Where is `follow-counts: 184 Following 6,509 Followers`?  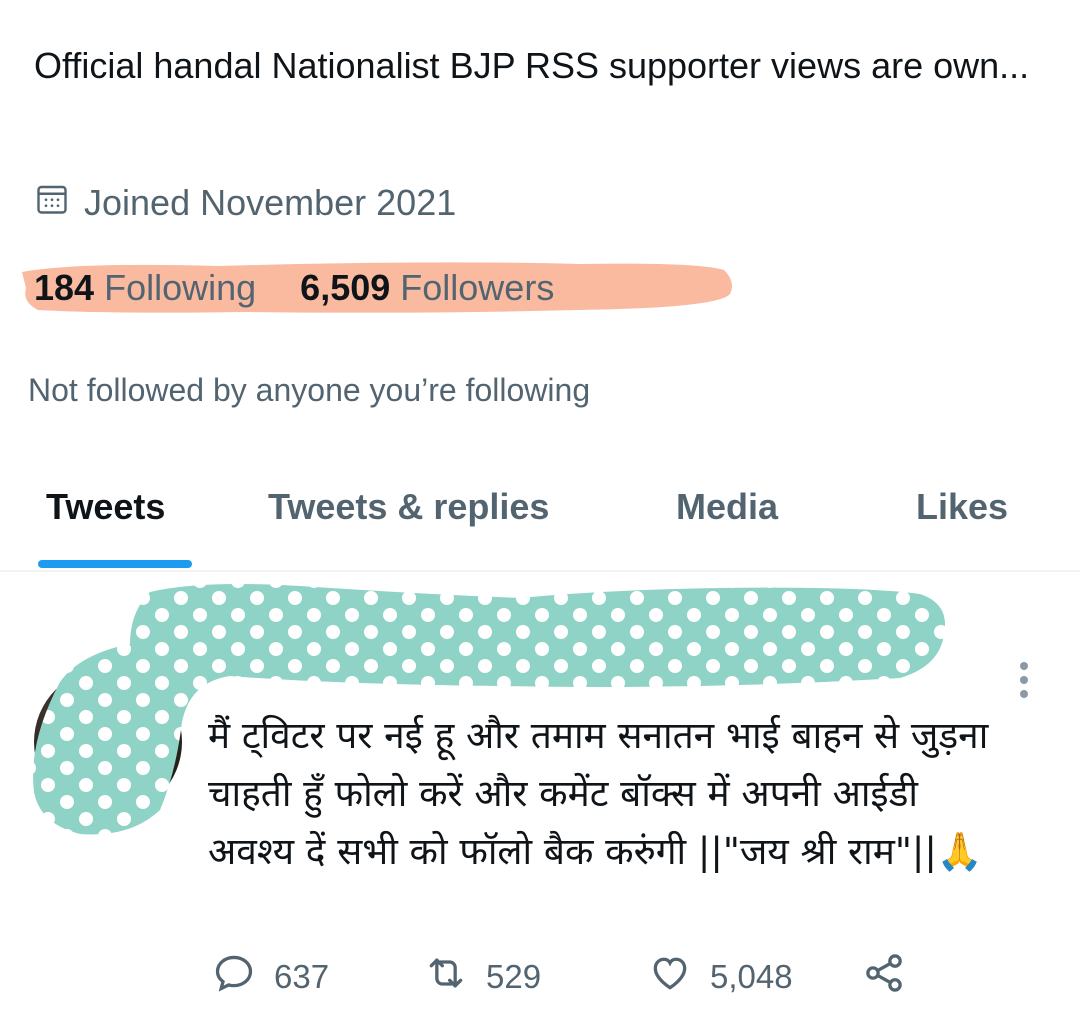
follow-counts: 184 Following 6,509 Followers is located at coordinates (294, 288).